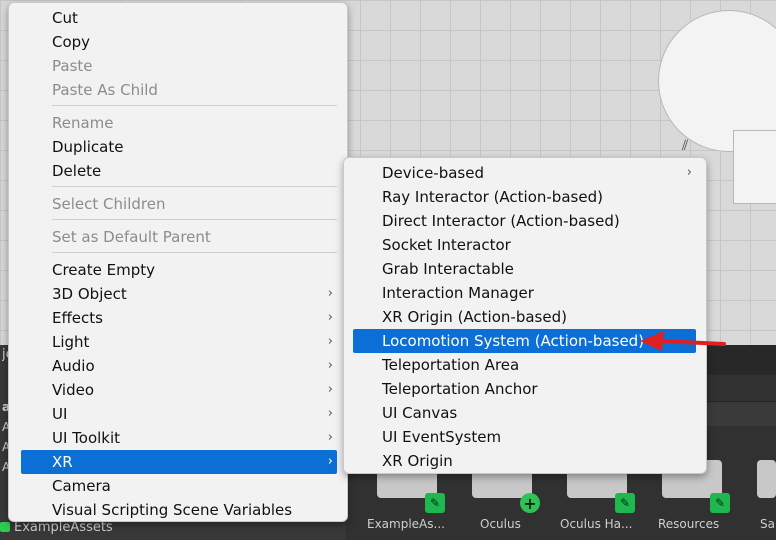 This screenshot has height=540, width=776. I want to click on menu-item-label: Delete, so click(77, 171).